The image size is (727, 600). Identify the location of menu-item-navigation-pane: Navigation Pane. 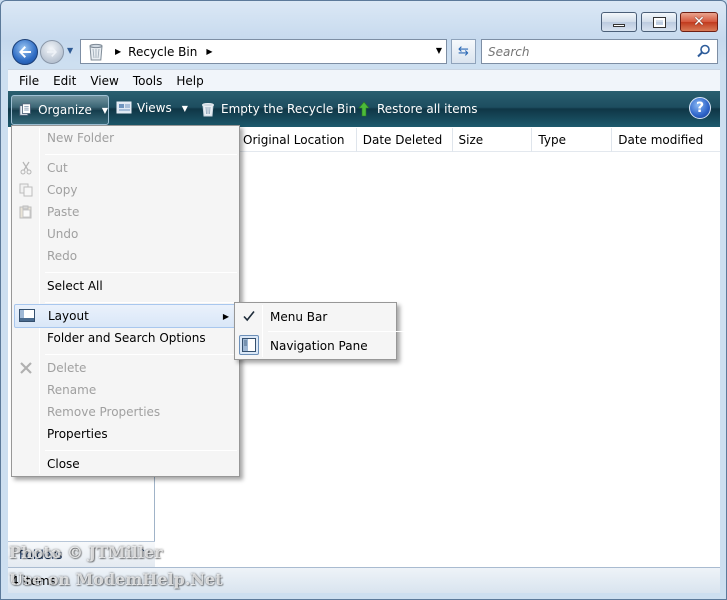
(316, 346).